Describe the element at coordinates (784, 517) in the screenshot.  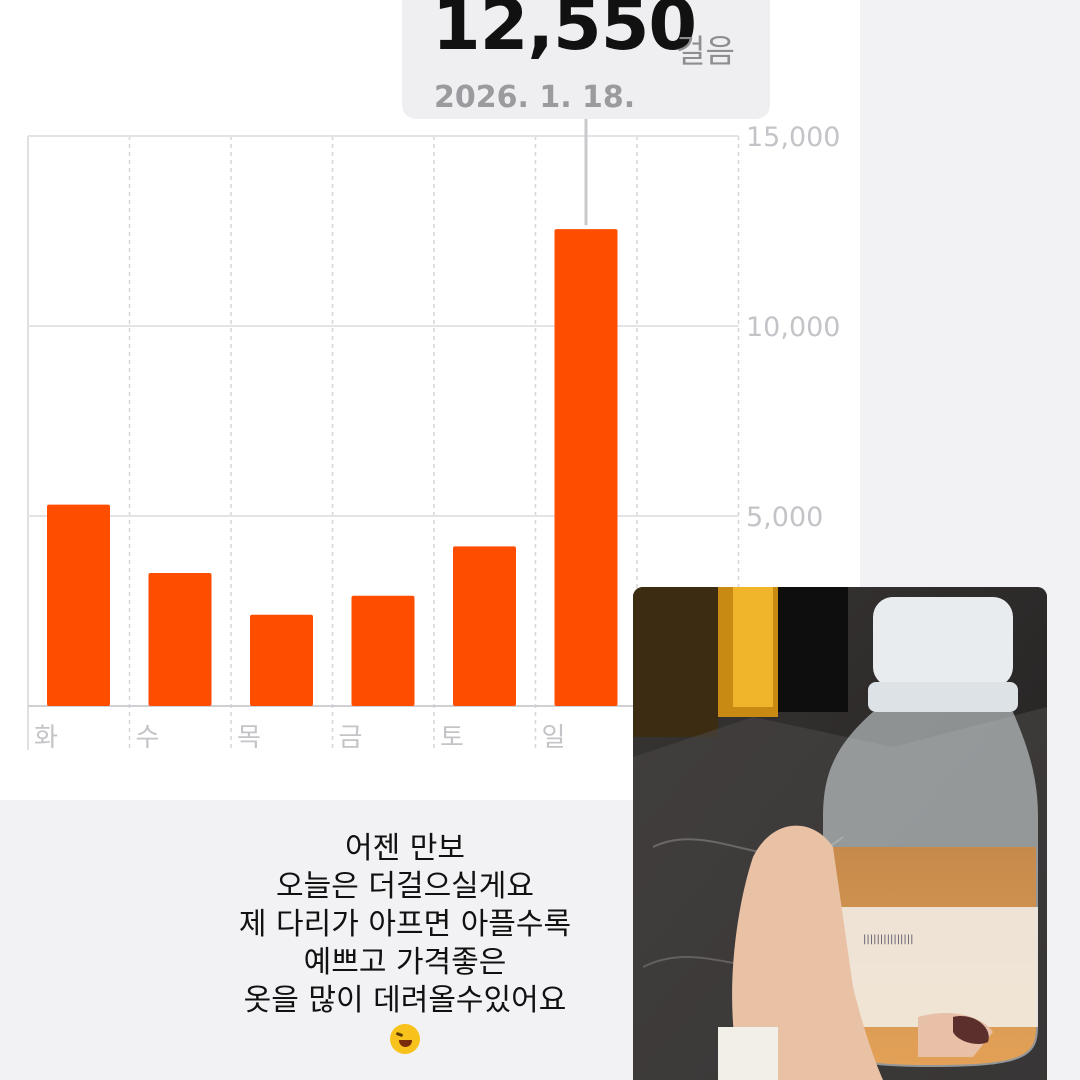
I see `y-tick-label: 5,000` at that location.